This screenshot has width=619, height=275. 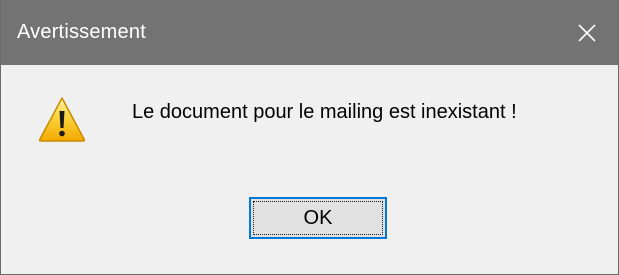 I want to click on close-icon, so click(x=587, y=32).